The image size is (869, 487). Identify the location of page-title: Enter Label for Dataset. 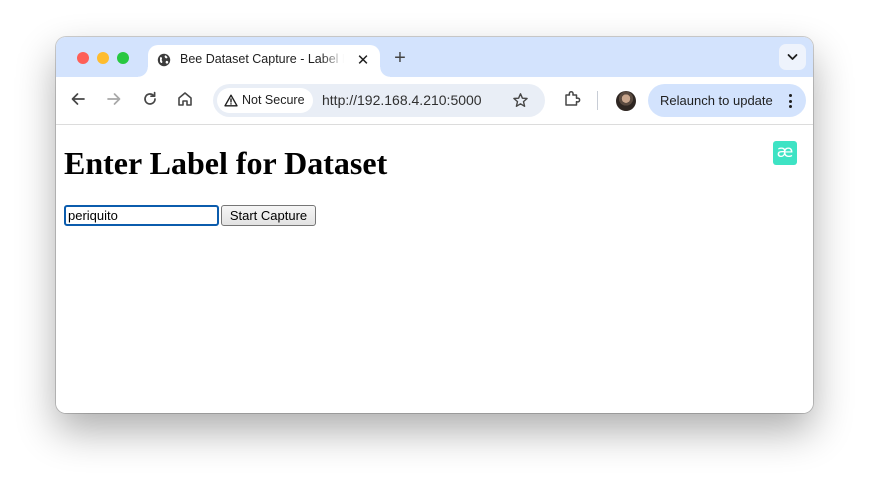
(226, 163).